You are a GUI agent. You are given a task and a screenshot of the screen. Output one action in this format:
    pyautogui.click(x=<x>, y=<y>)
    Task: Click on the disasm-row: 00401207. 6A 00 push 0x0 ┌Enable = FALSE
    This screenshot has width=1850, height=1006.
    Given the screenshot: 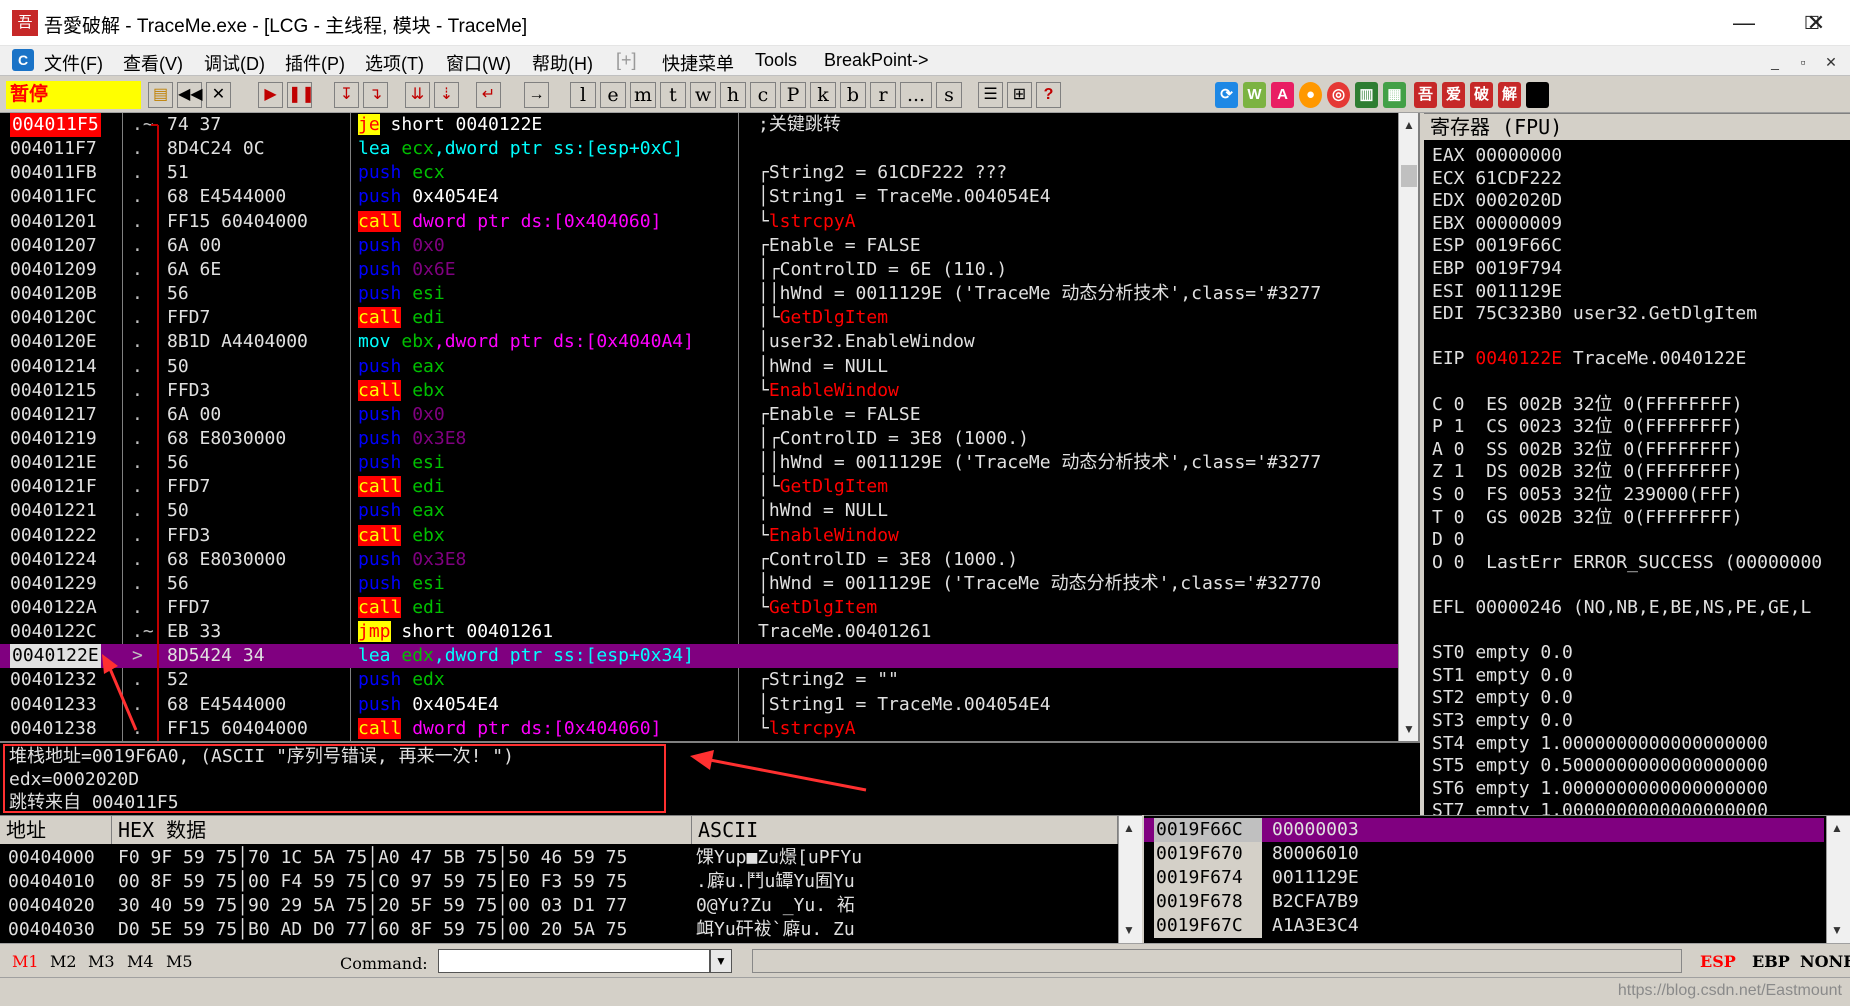 What is the action you would take?
    pyautogui.click(x=700, y=246)
    